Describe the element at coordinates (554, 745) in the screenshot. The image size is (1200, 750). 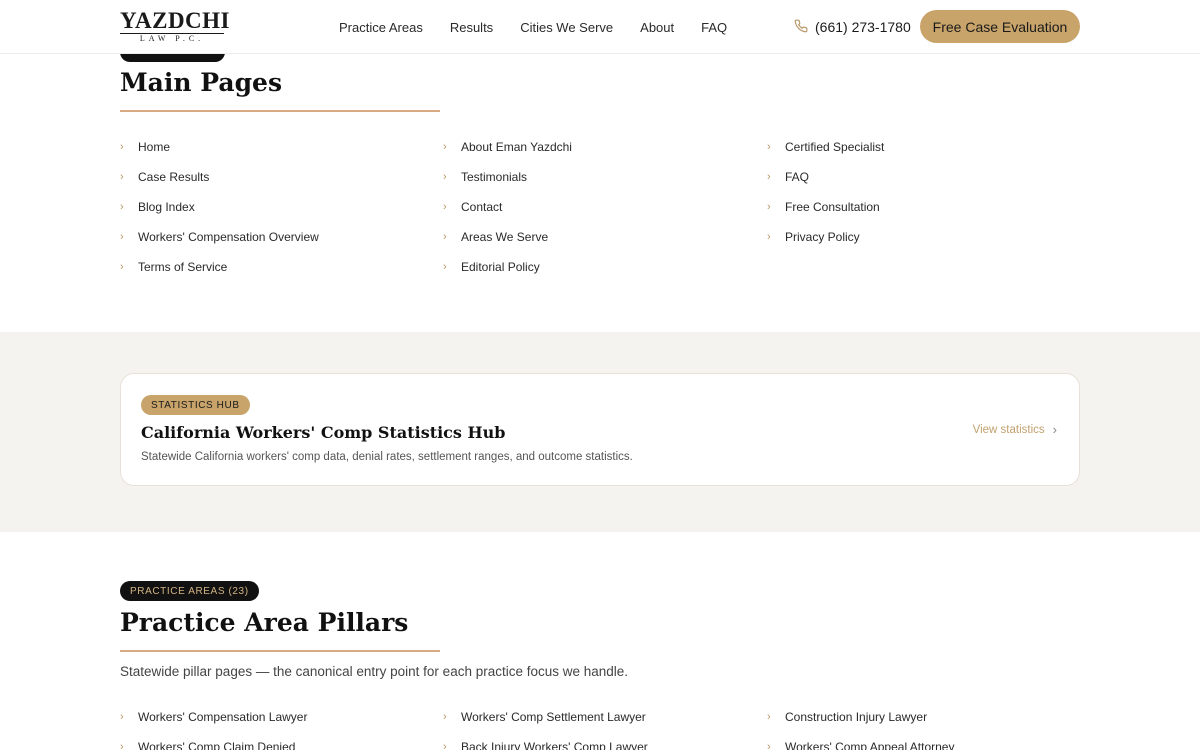
I see `practice-area-link-label: Back Injury Workers' Comp Lawyer` at that location.